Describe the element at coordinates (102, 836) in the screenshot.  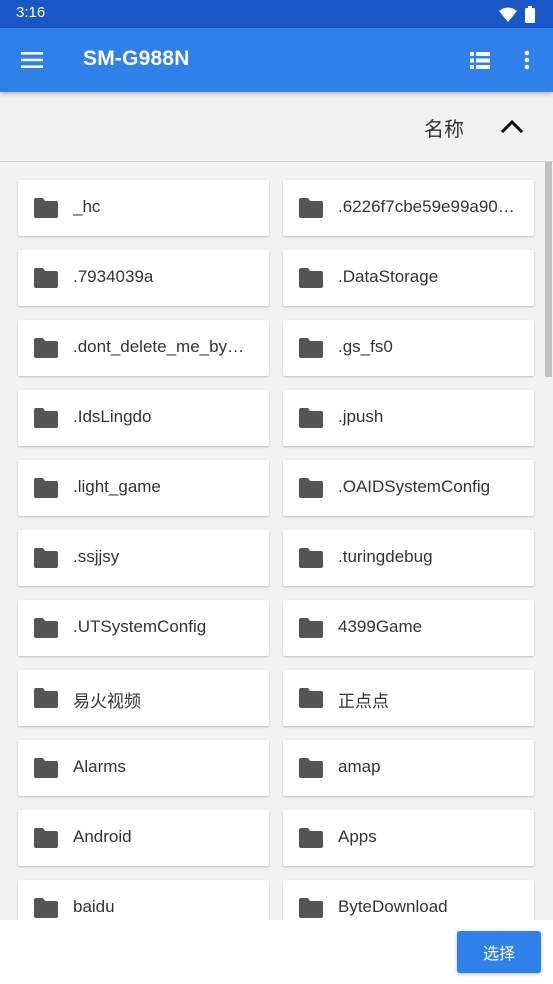
I see `folder-name: Android` at that location.